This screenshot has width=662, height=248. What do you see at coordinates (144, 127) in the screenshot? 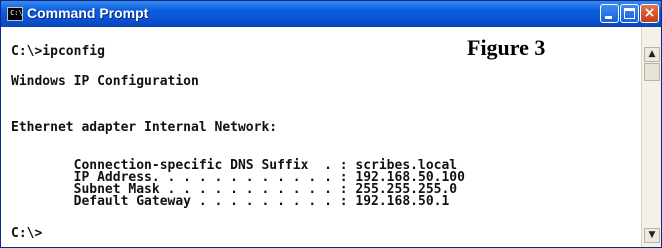
I see `console-line: Ethernet adapter Internal Network:` at bounding box center [144, 127].